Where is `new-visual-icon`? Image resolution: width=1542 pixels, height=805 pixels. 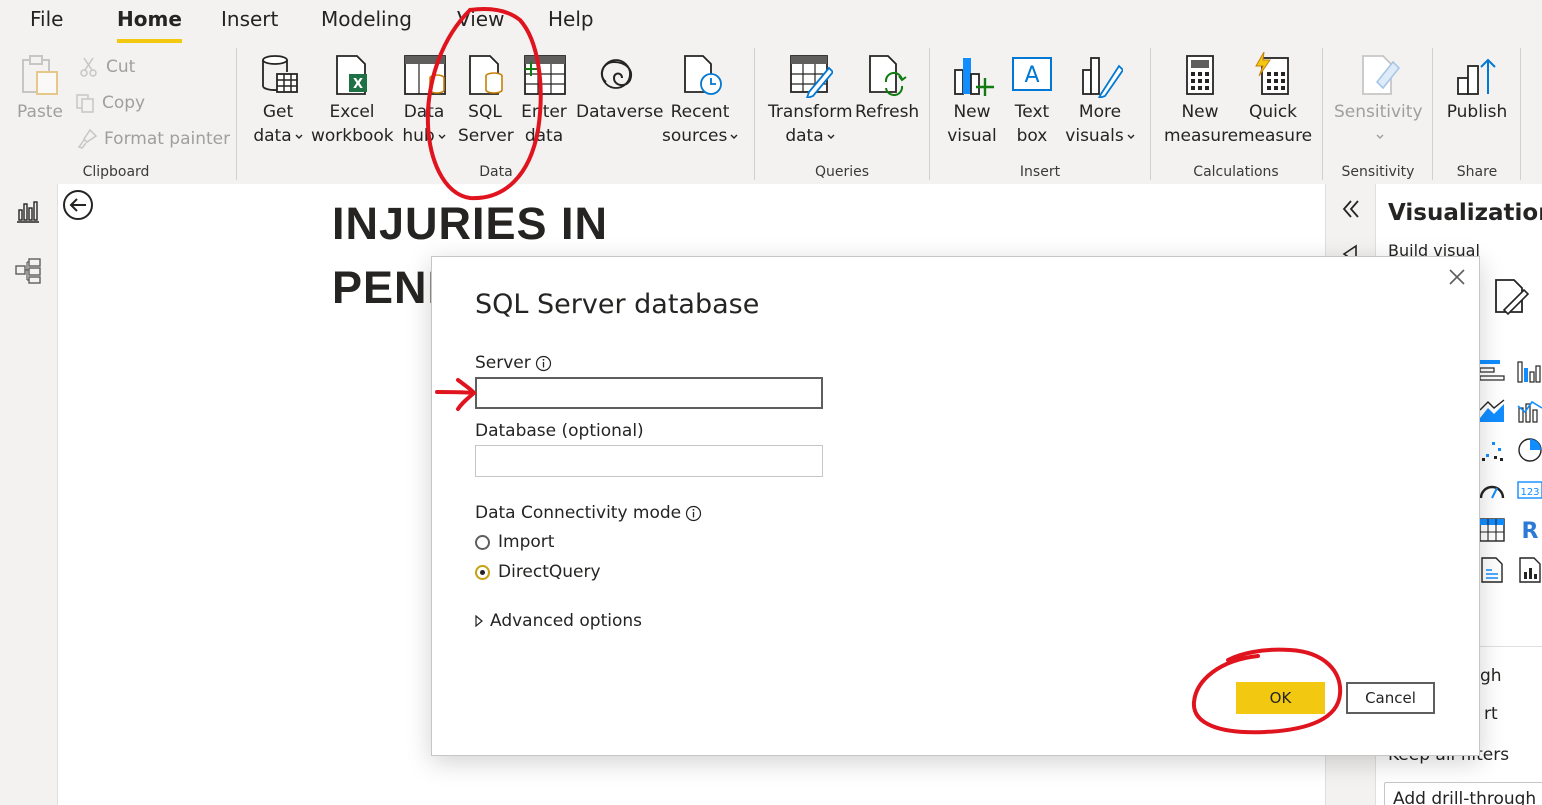
new-visual-icon is located at coordinates (974, 77).